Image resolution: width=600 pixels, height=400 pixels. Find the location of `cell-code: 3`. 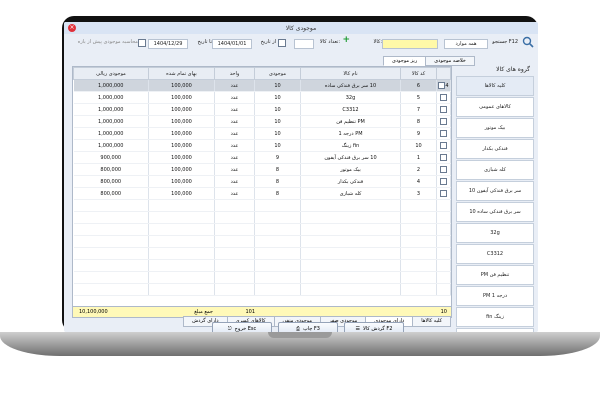

cell-code: 3 is located at coordinates (418, 193).